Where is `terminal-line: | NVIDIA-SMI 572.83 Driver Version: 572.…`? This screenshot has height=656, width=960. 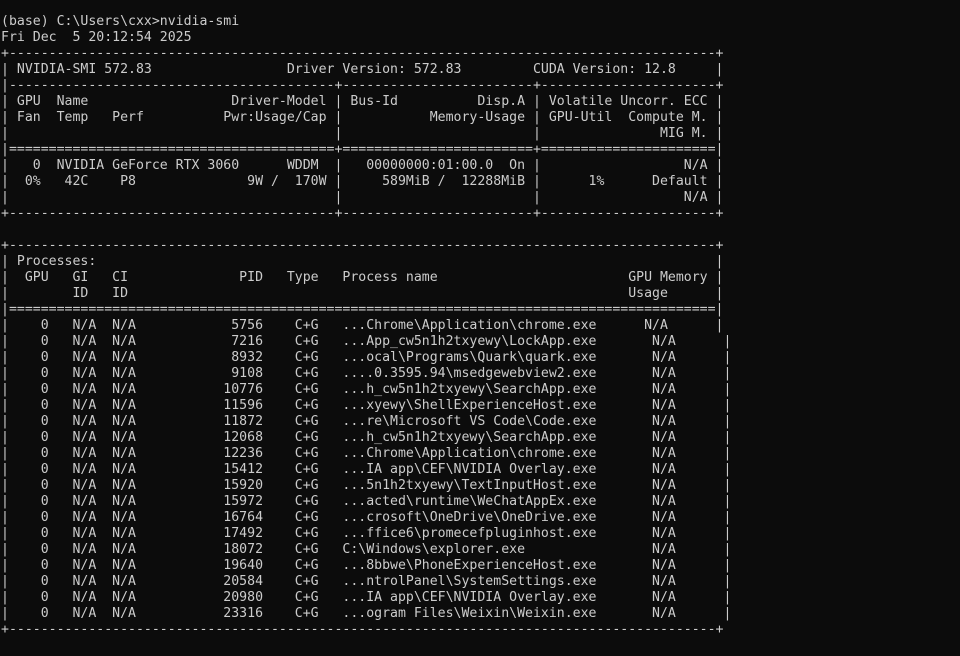
terminal-line: | NVIDIA-SMI 572.83 Driver Version: 572.… is located at coordinates (362, 69).